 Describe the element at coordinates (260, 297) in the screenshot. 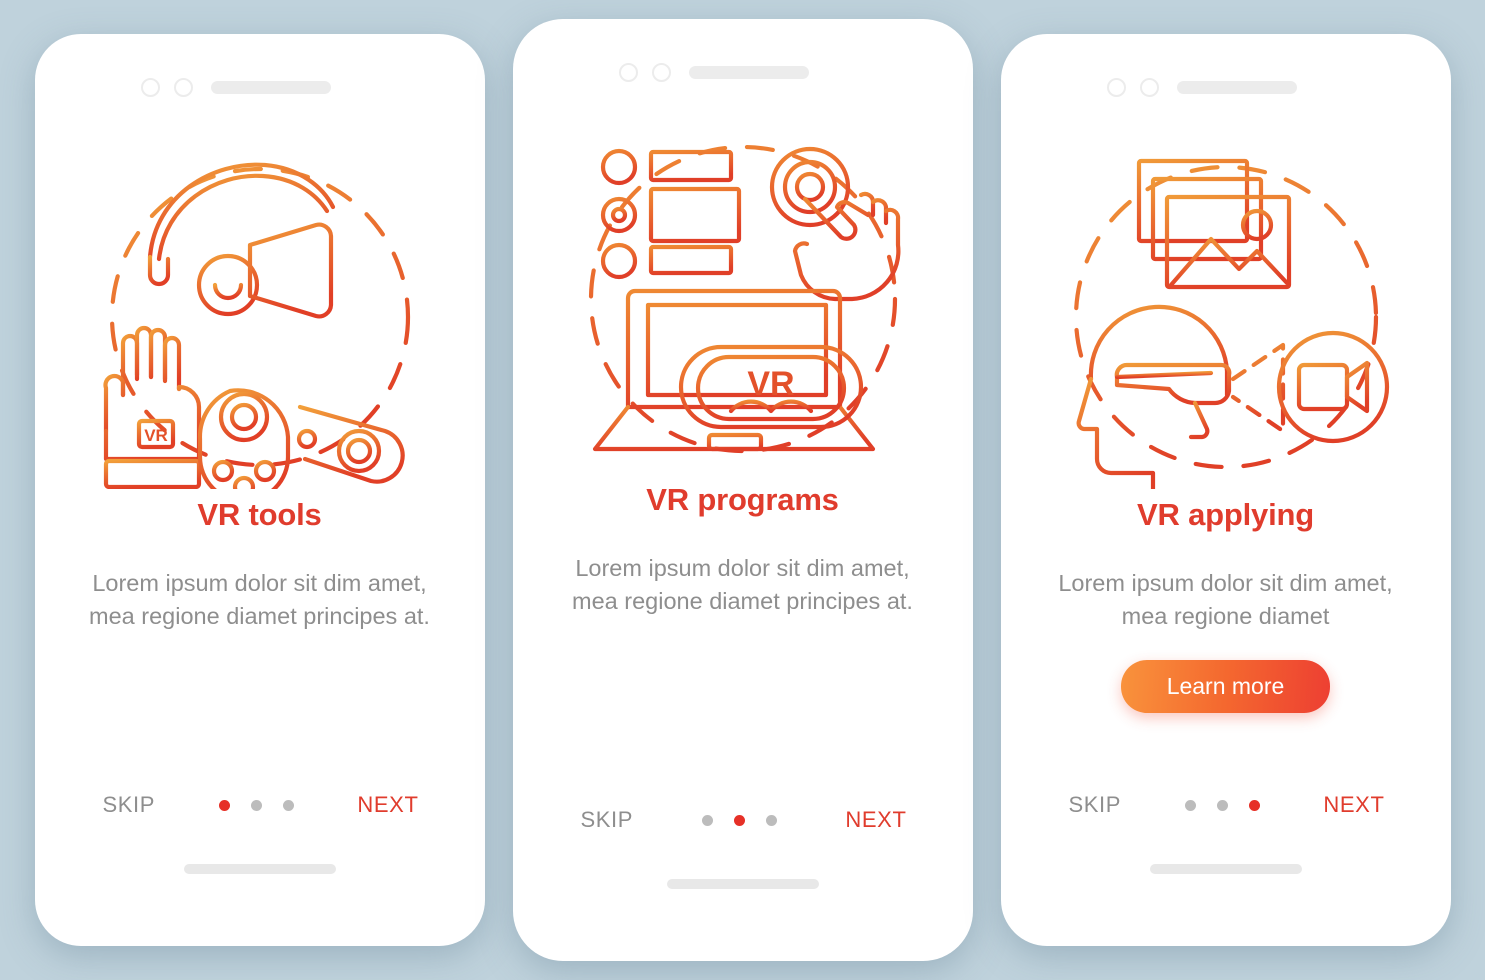

I see `vr-hardware-illustration: VR` at that location.